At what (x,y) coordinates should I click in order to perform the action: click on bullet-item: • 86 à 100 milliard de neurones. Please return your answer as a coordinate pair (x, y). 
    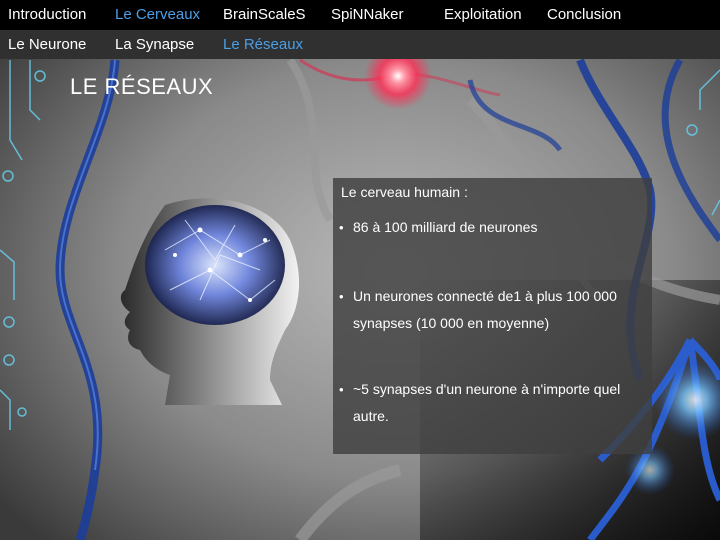
    Looking at the image, I should click on (489, 227).